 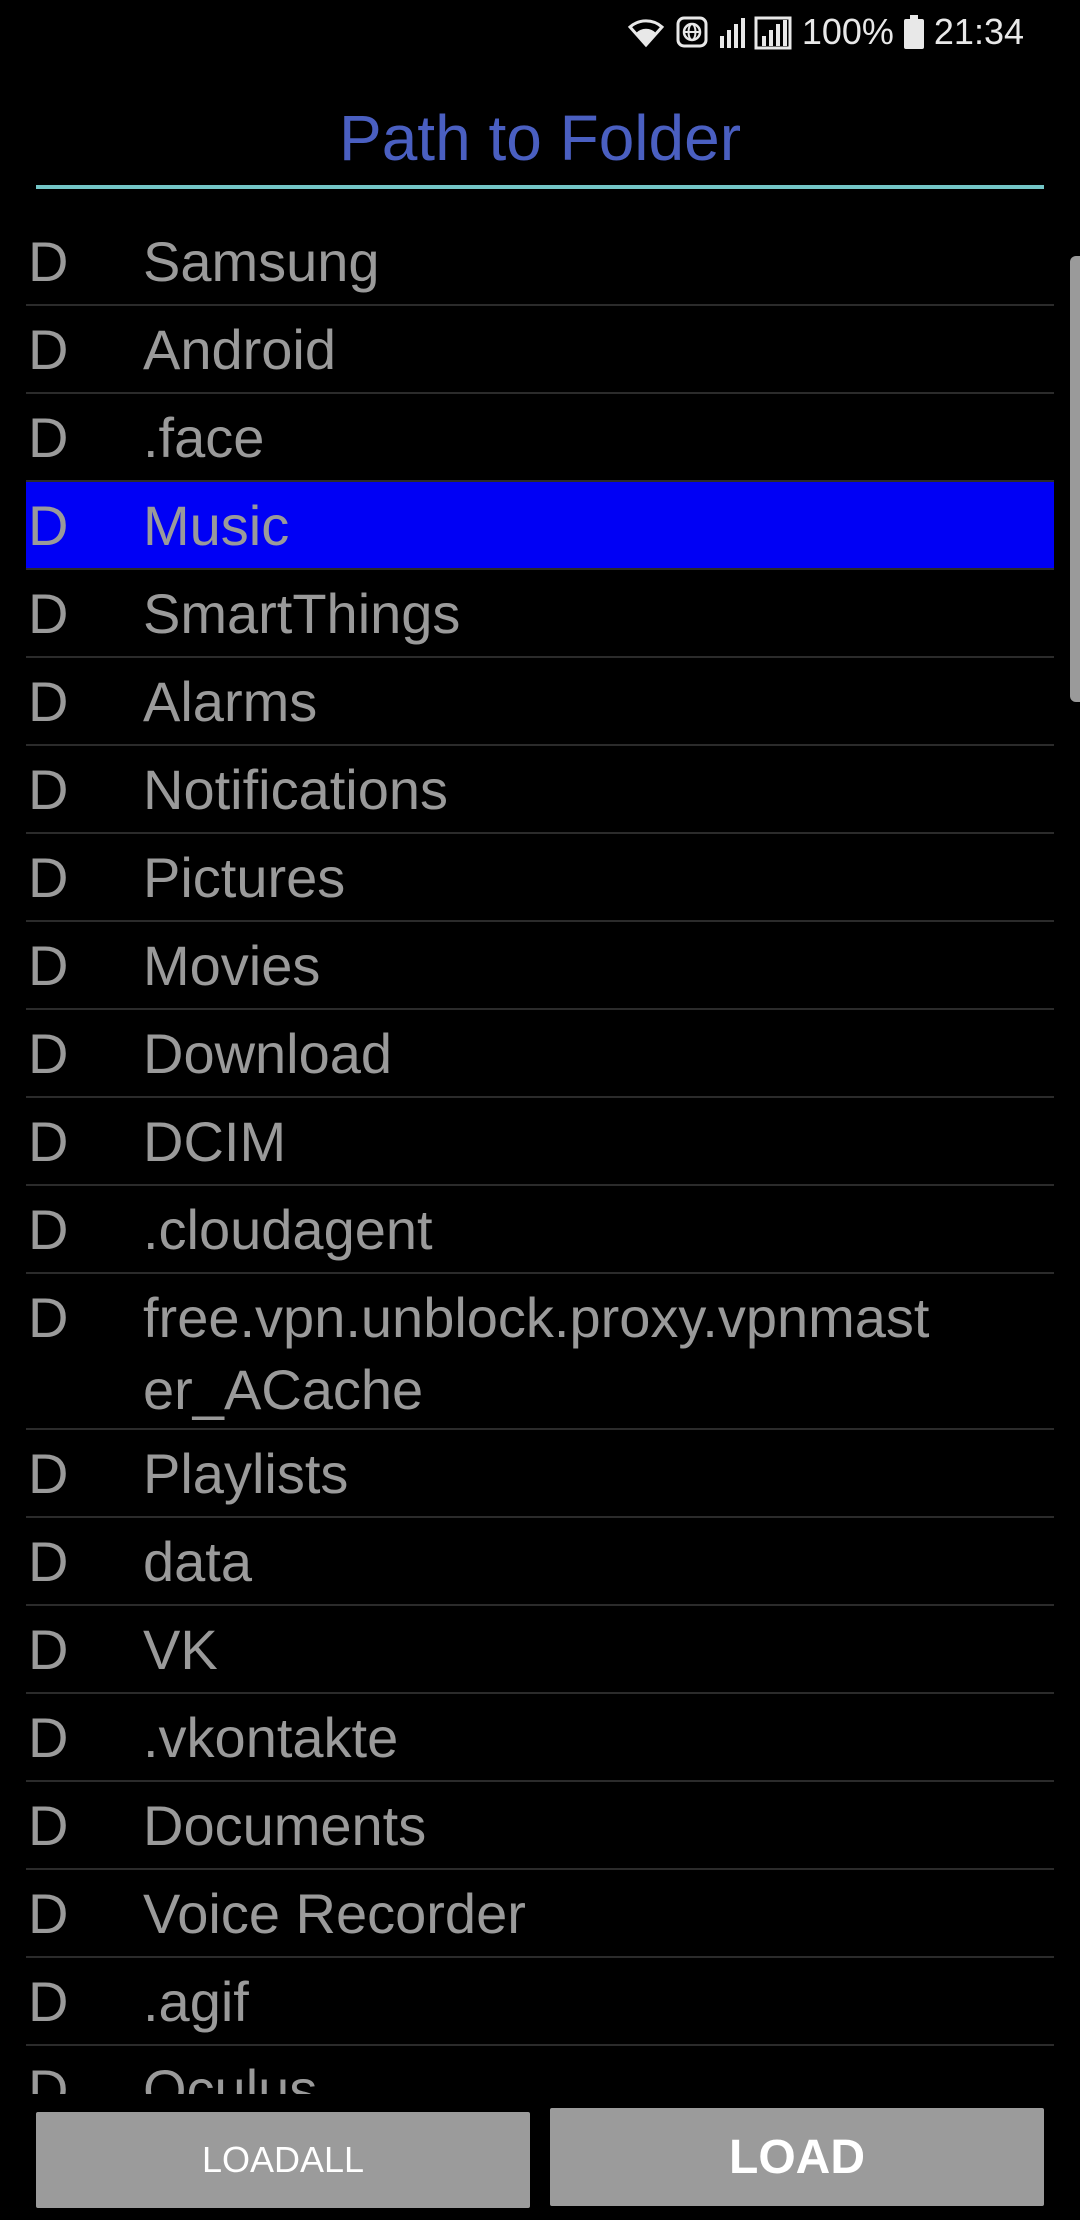 What do you see at coordinates (540, 32) in the screenshot?
I see `status-bar: 100% 21:34` at bounding box center [540, 32].